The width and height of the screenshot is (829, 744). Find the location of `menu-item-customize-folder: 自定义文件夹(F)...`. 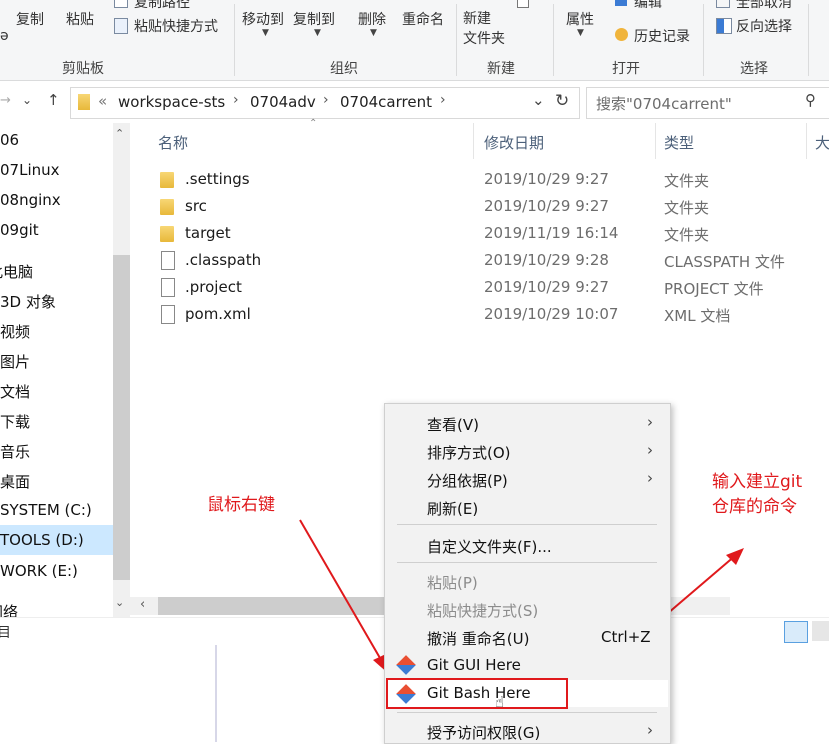

menu-item-customize-folder: 自定义文件夹(F)... is located at coordinates (489, 546).